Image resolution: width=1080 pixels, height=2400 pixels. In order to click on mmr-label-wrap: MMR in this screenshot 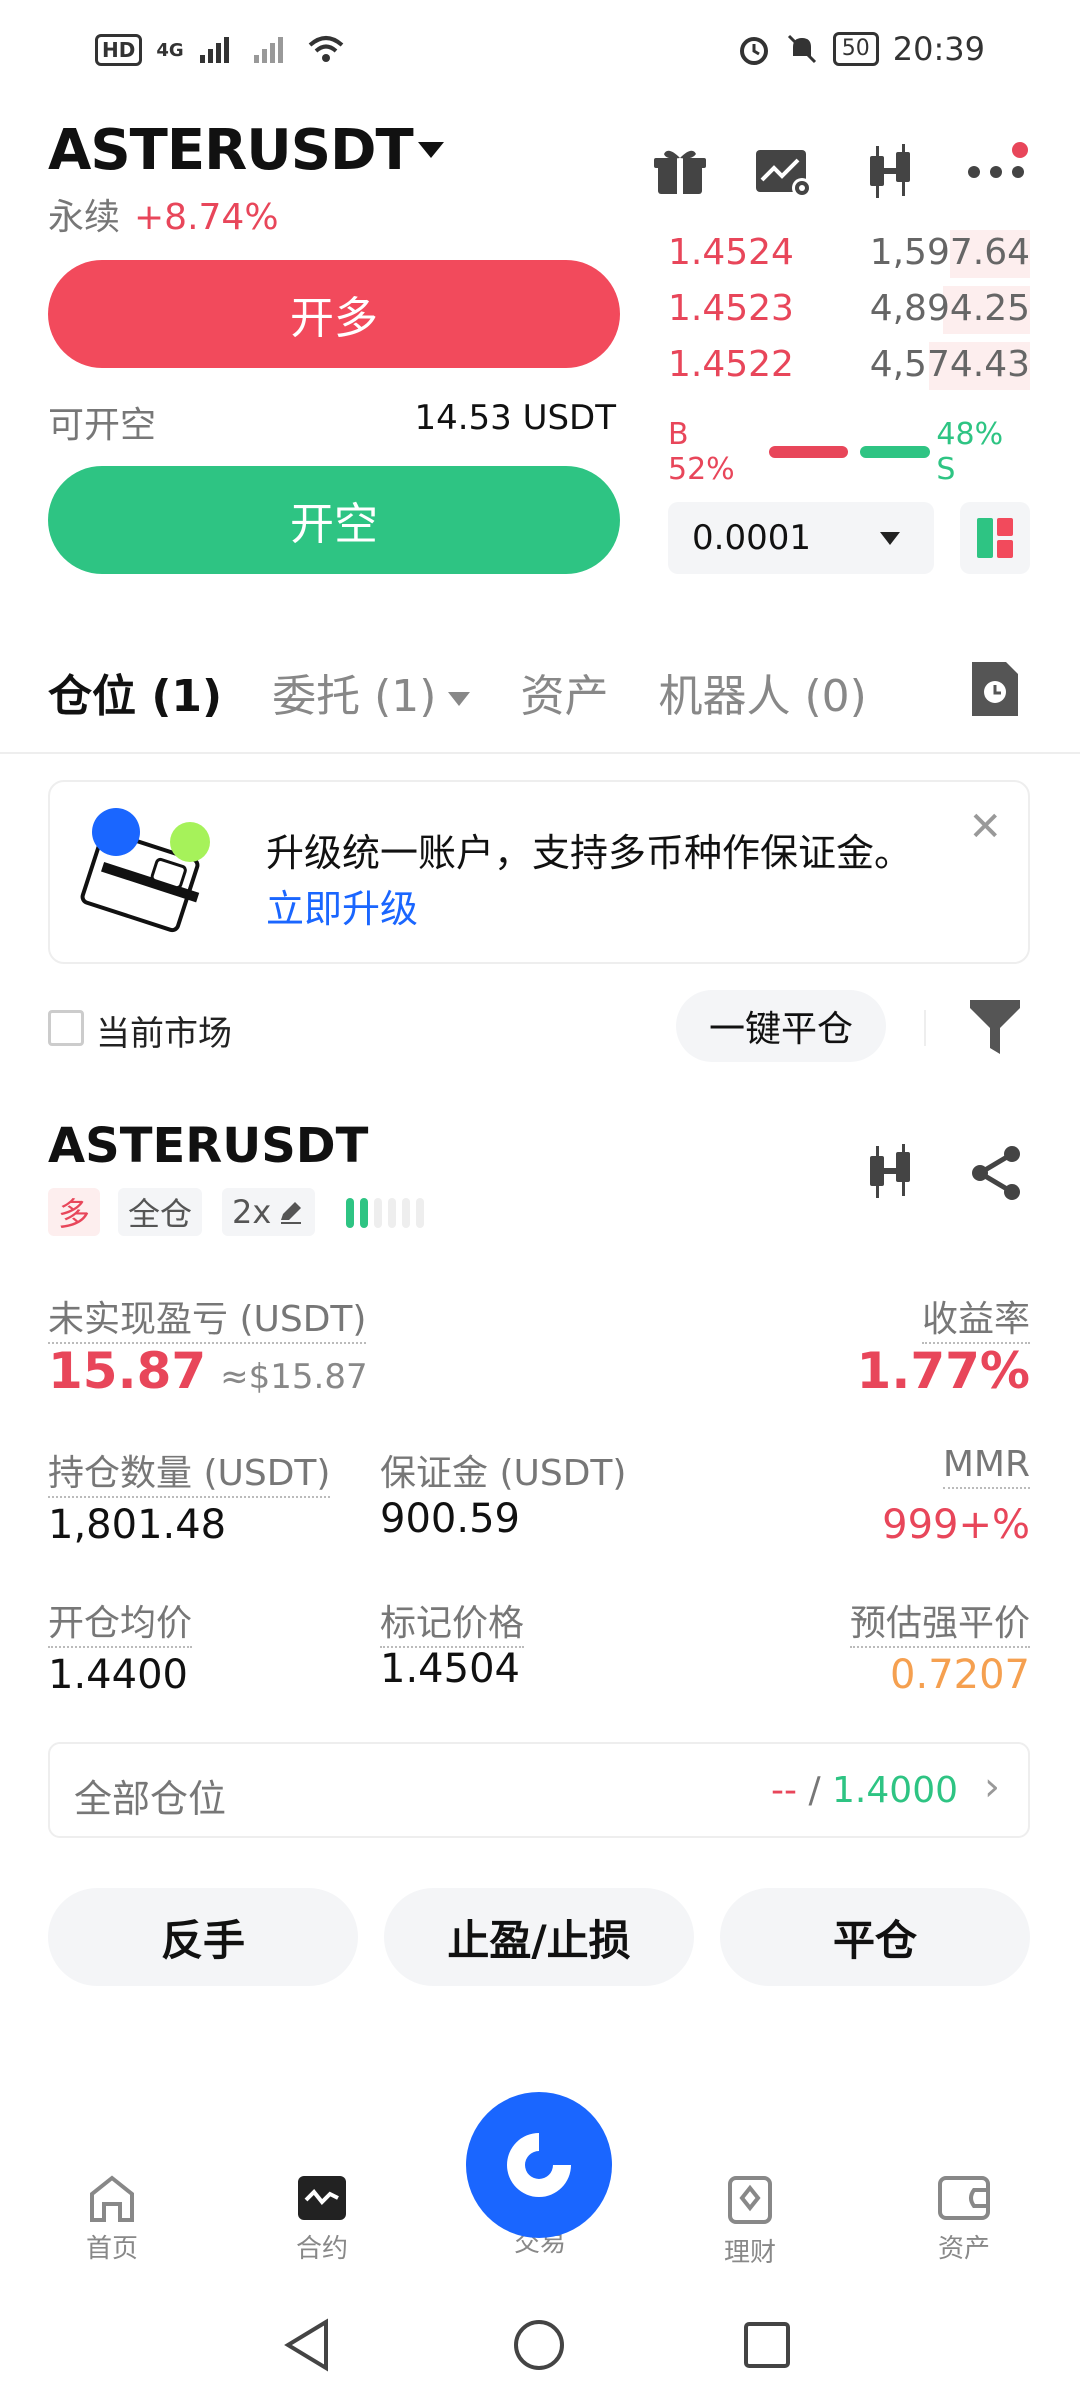, I will do `click(986, 1466)`.